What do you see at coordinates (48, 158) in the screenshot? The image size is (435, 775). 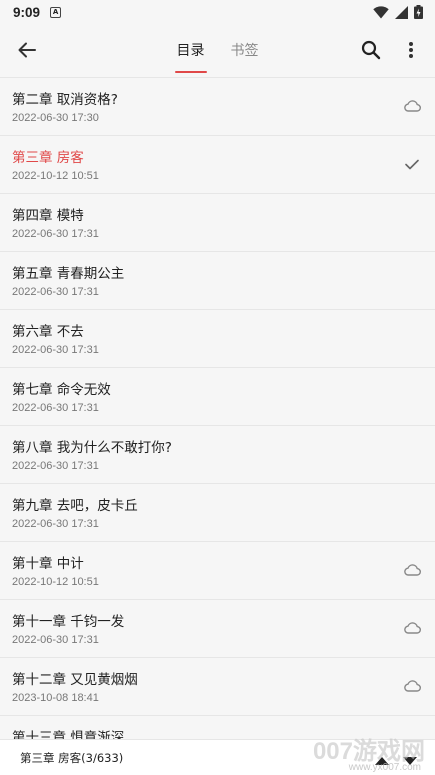 I see `chapter-title: 第三章 房客` at bounding box center [48, 158].